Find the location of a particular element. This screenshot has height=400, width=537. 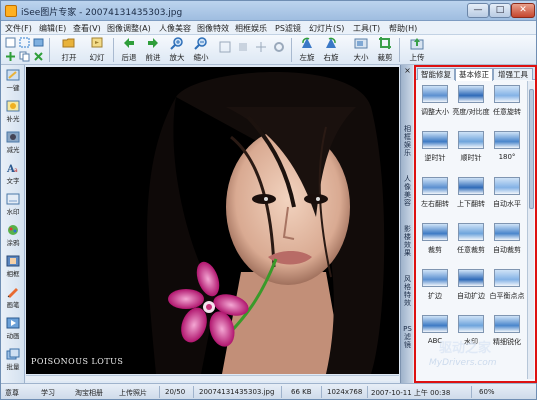

status-item: 淘宝相册 is located at coordinates (89, 393).